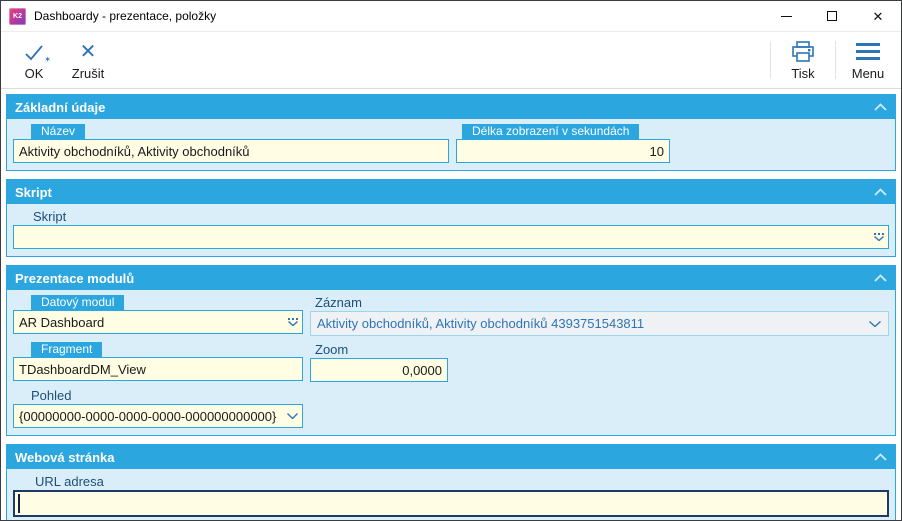 Image resolution: width=902 pixels, height=521 pixels. I want to click on minimize-button, so click(786, 16).